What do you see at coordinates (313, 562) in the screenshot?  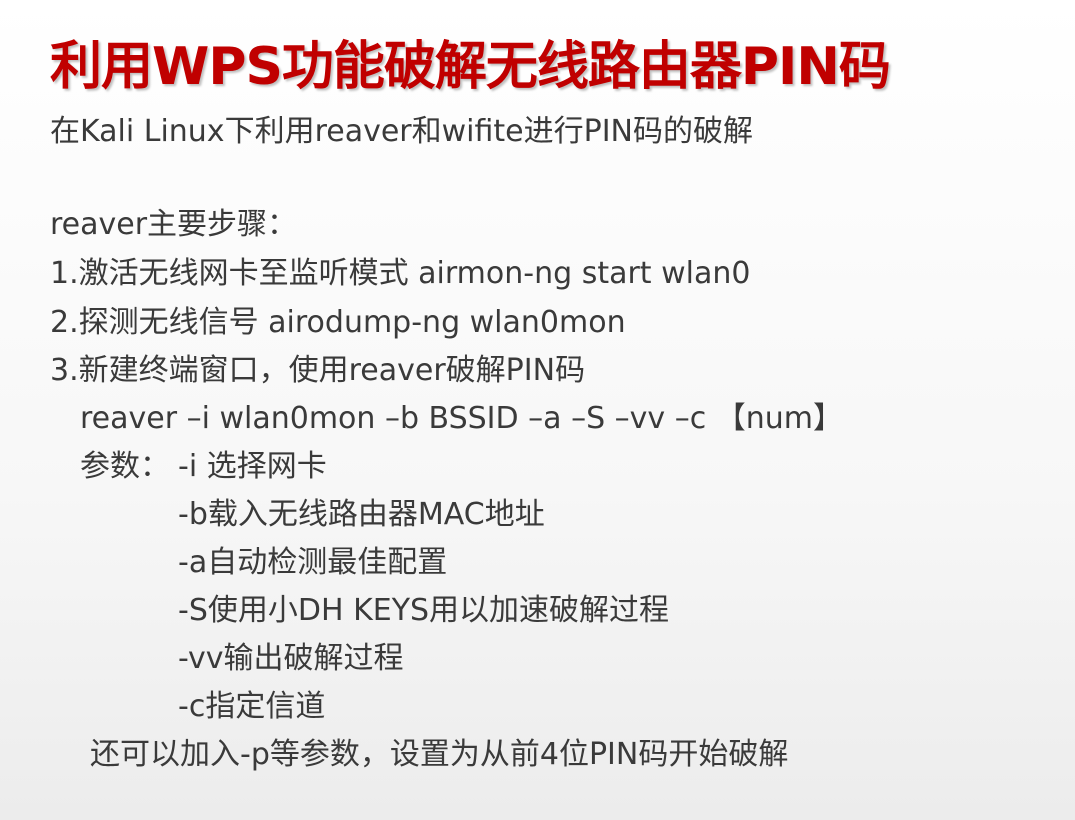 I see `param-a: -a自动检测最佳配置` at bounding box center [313, 562].